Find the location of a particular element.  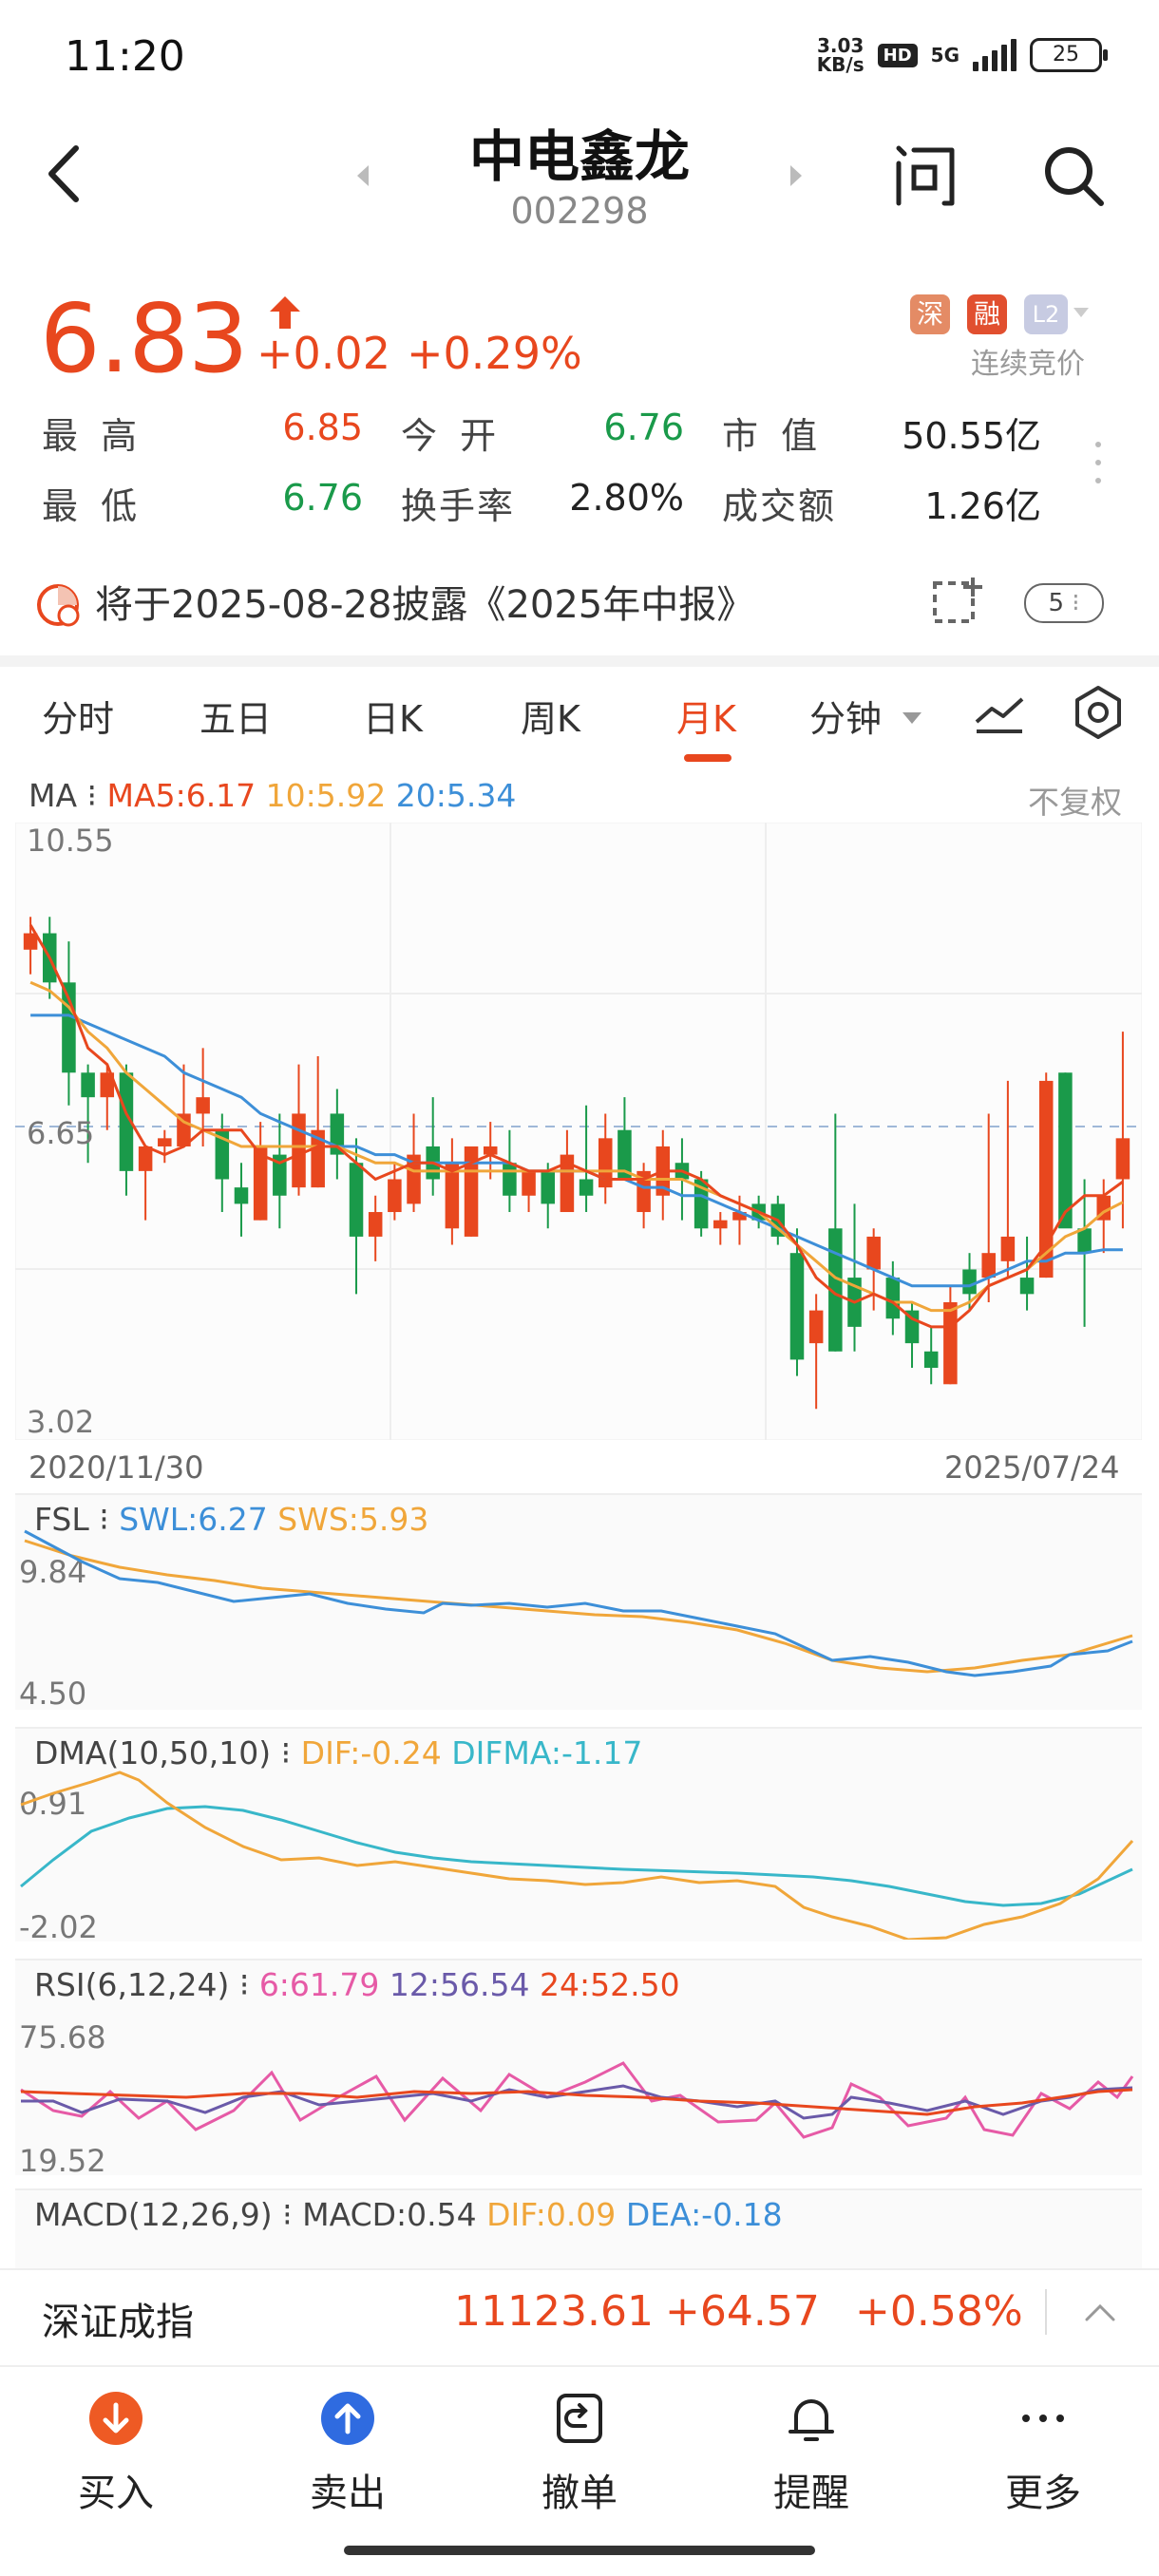

divider is located at coordinates (1046, 2312).